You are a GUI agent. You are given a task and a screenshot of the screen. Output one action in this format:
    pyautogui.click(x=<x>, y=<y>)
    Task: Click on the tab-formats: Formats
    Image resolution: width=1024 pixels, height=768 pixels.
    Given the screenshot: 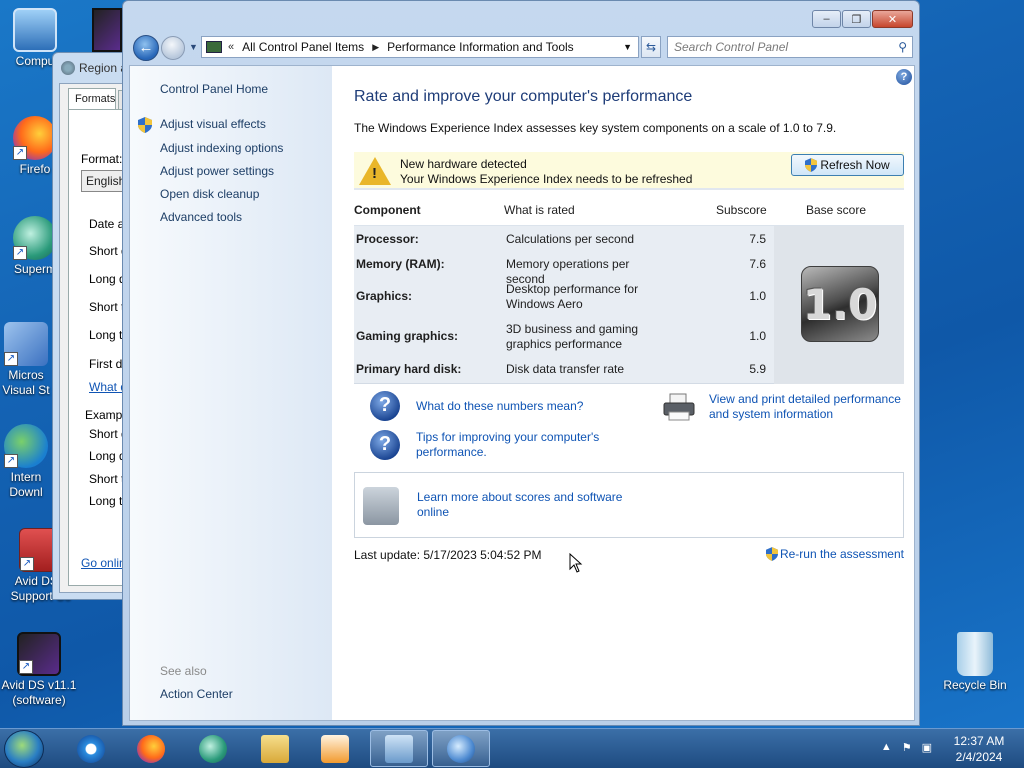 What is the action you would take?
    pyautogui.click(x=92, y=99)
    